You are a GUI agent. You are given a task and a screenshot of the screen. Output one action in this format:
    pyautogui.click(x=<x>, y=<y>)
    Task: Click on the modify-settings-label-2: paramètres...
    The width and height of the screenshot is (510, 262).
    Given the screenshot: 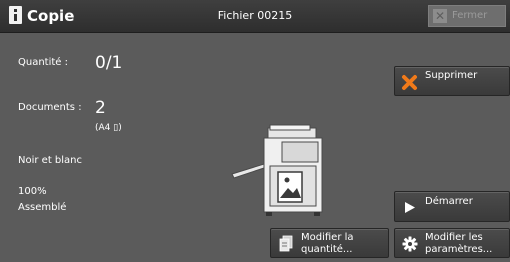 What is the action you would take?
    pyautogui.click(x=459, y=249)
    